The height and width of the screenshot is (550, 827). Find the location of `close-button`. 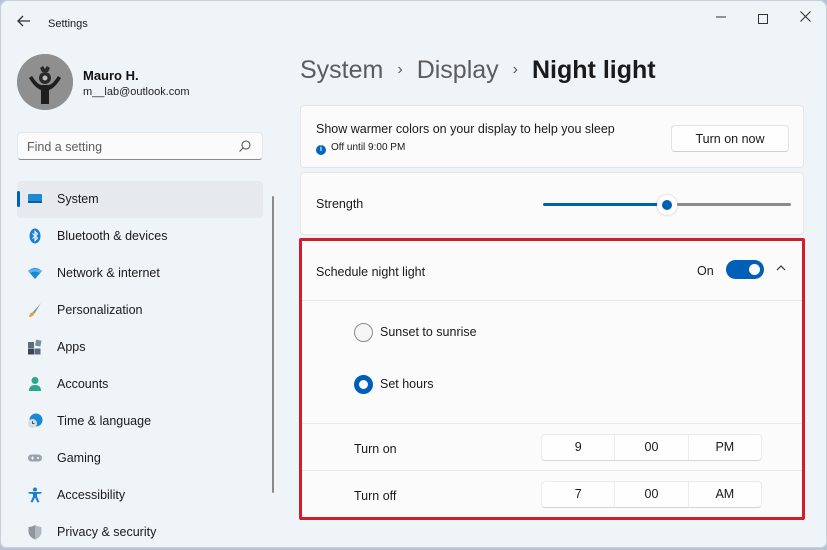

close-button is located at coordinates (805, 18).